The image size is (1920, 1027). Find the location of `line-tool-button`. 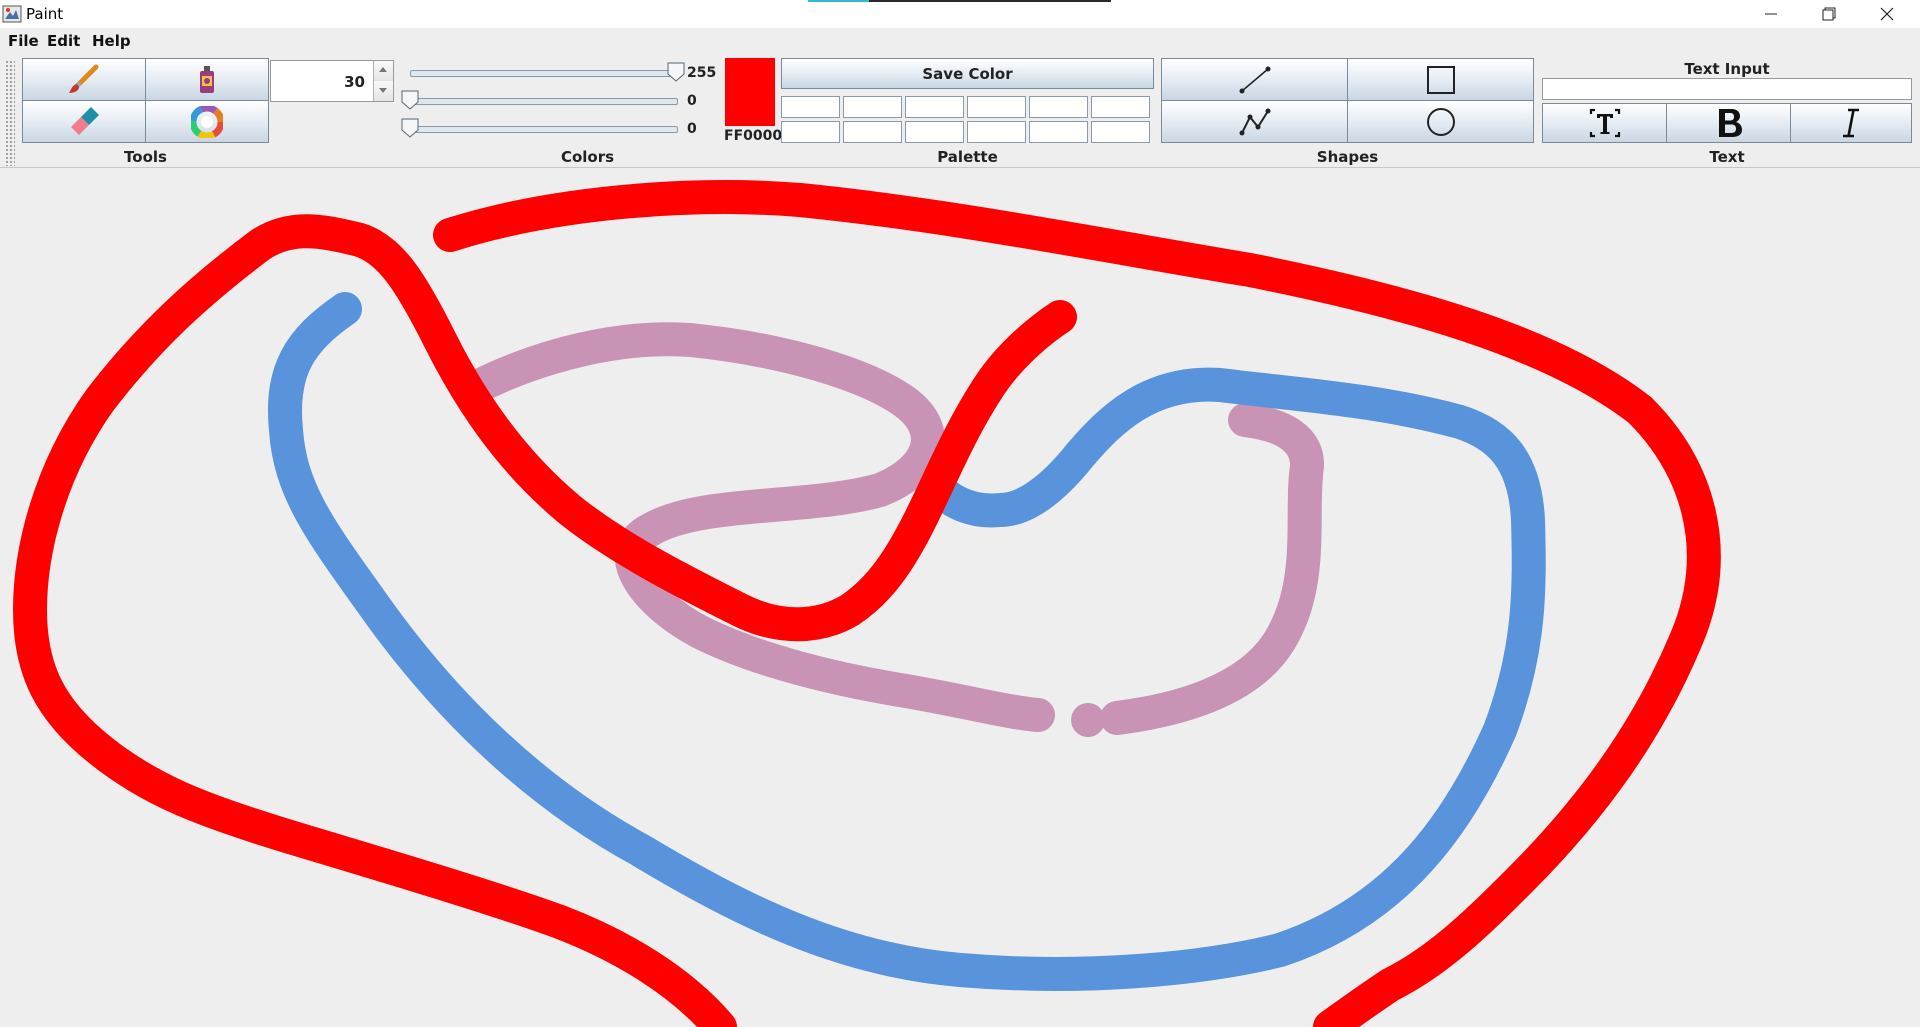

line-tool-button is located at coordinates (1254, 79).